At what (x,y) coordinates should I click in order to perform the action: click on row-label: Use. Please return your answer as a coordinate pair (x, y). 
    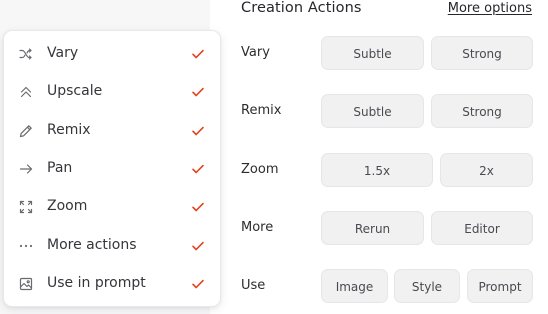
    Looking at the image, I should click on (253, 285).